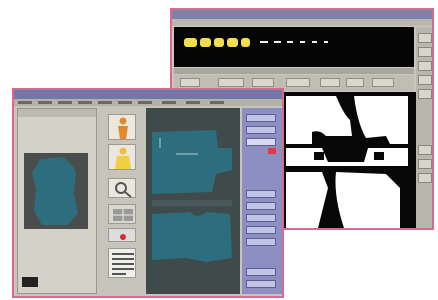  I want to click on pattern-pieces-drawing, so click(347, 162).